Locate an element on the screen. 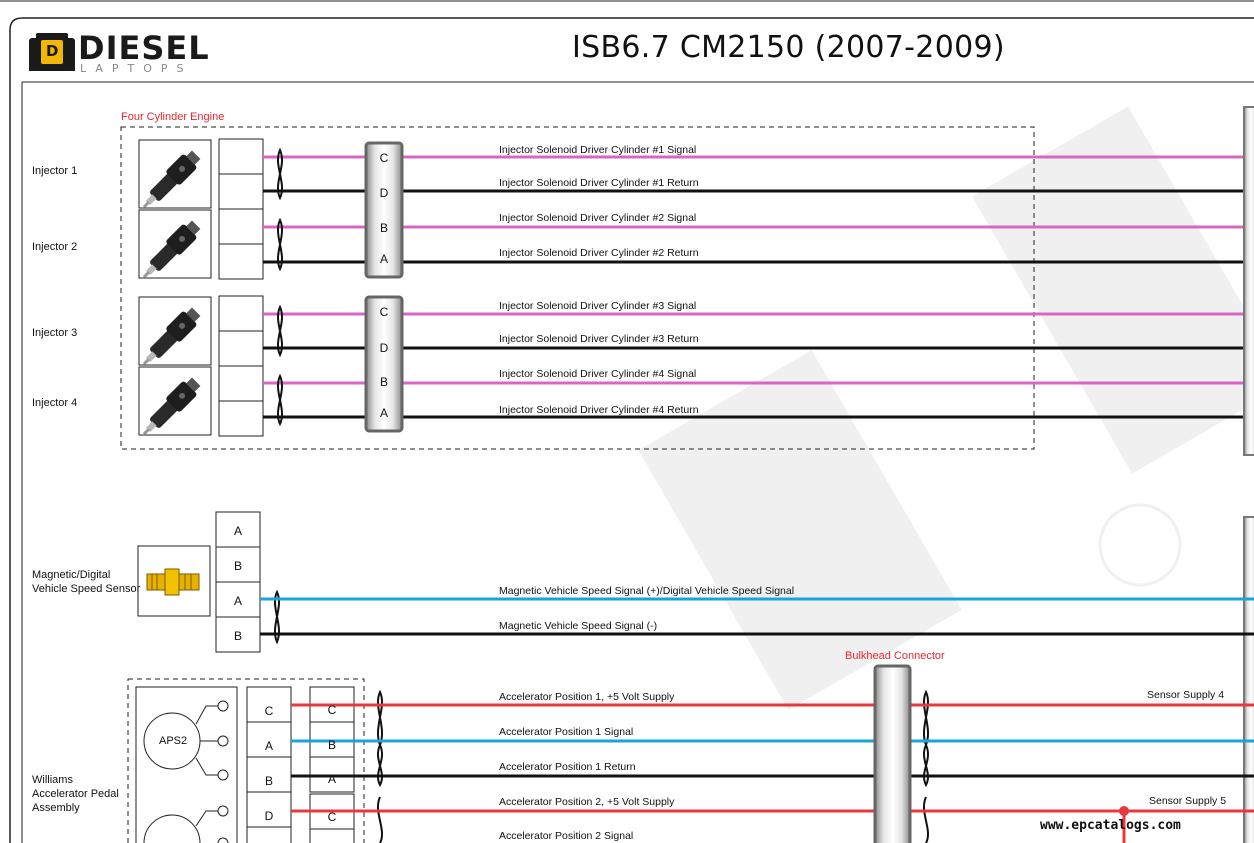 The width and height of the screenshot is (1254, 843). signal-label: Sensor Supply 4 is located at coordinates (1186, 695).